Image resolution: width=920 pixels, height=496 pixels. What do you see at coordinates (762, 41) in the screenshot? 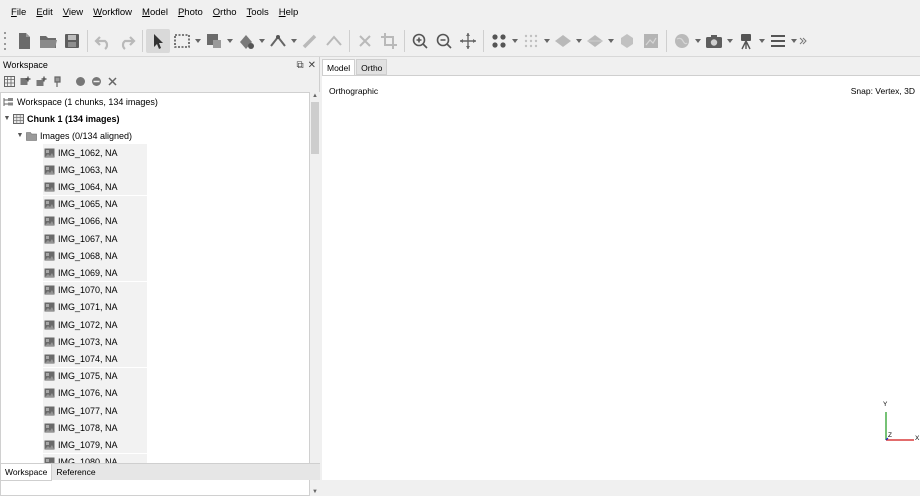
I see `show-cameras-dropdown-icon` at bounding box center [762, 41].